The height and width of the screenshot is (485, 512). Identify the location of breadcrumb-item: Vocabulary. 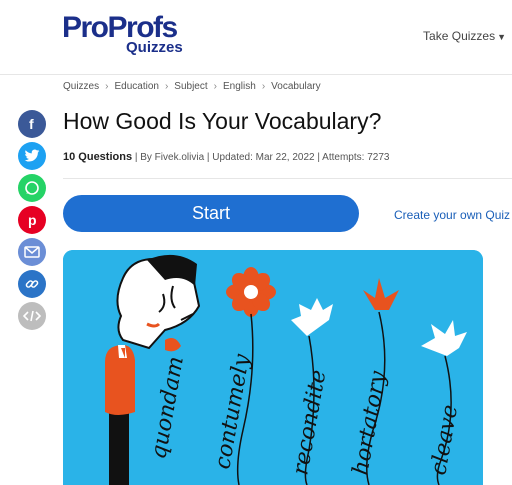
(295, 86).